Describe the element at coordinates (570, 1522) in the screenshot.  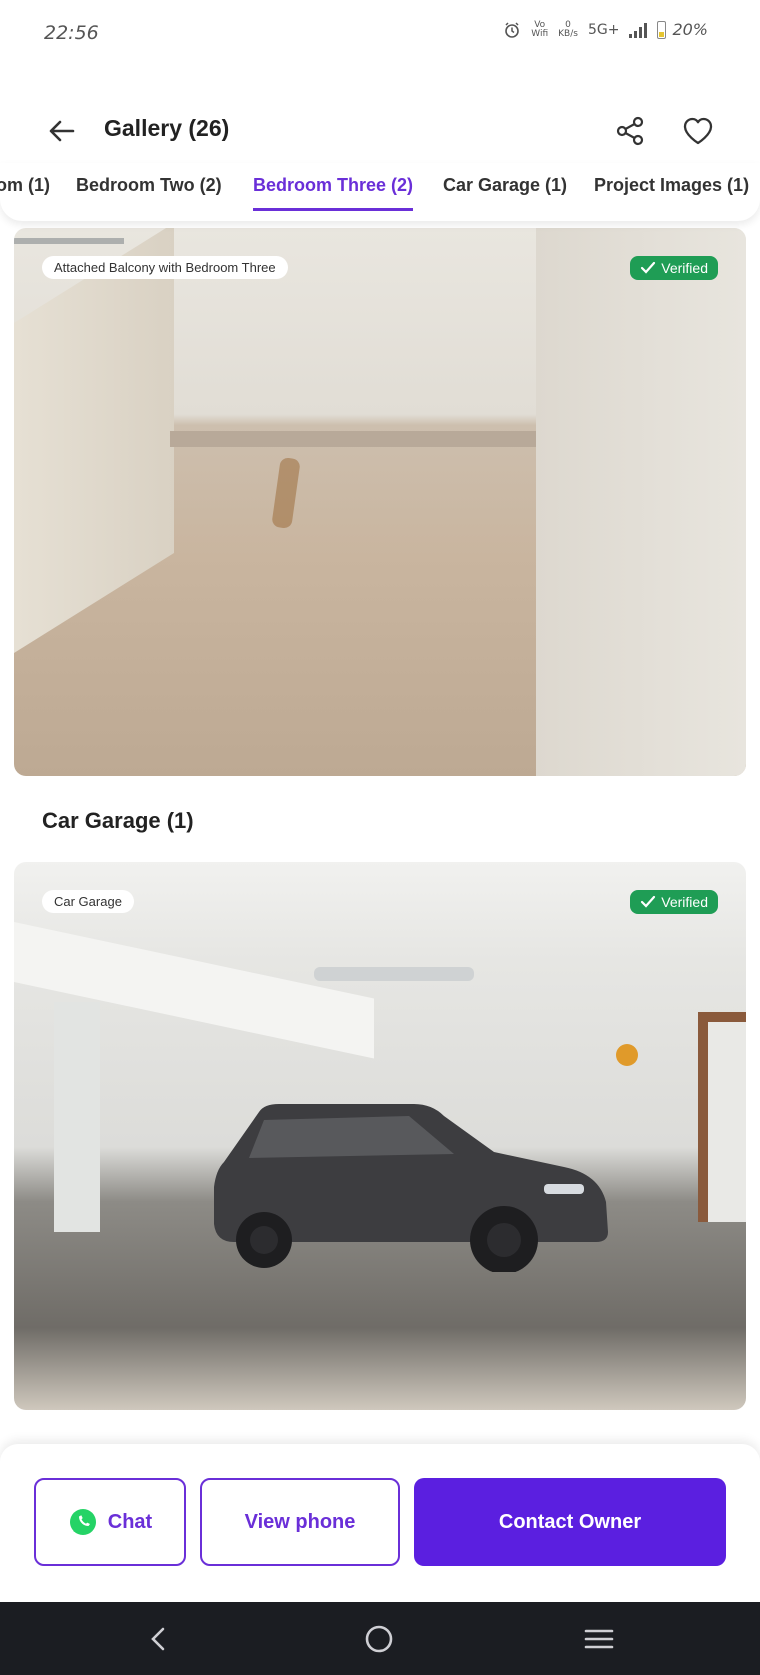
I see `contact-owner-button: Contact Owner` at that location.